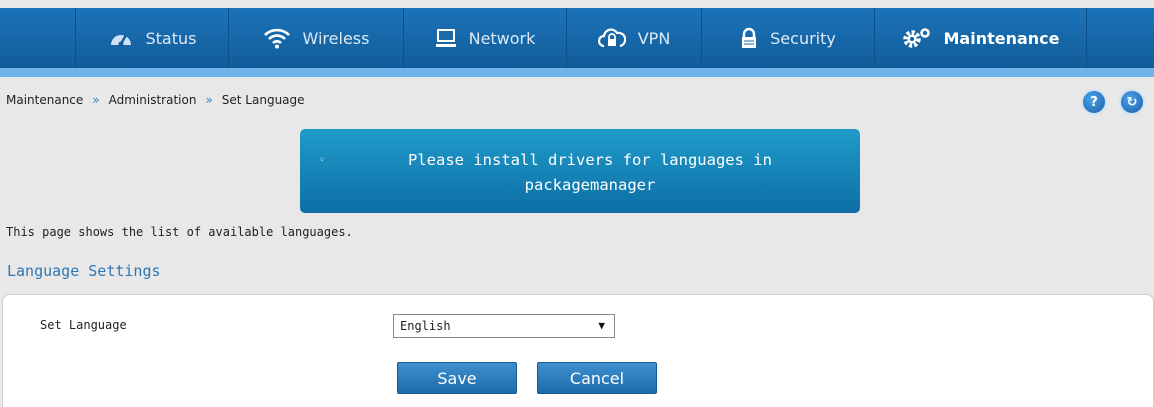  I want to click on monitor-icon, so click(446, 38).